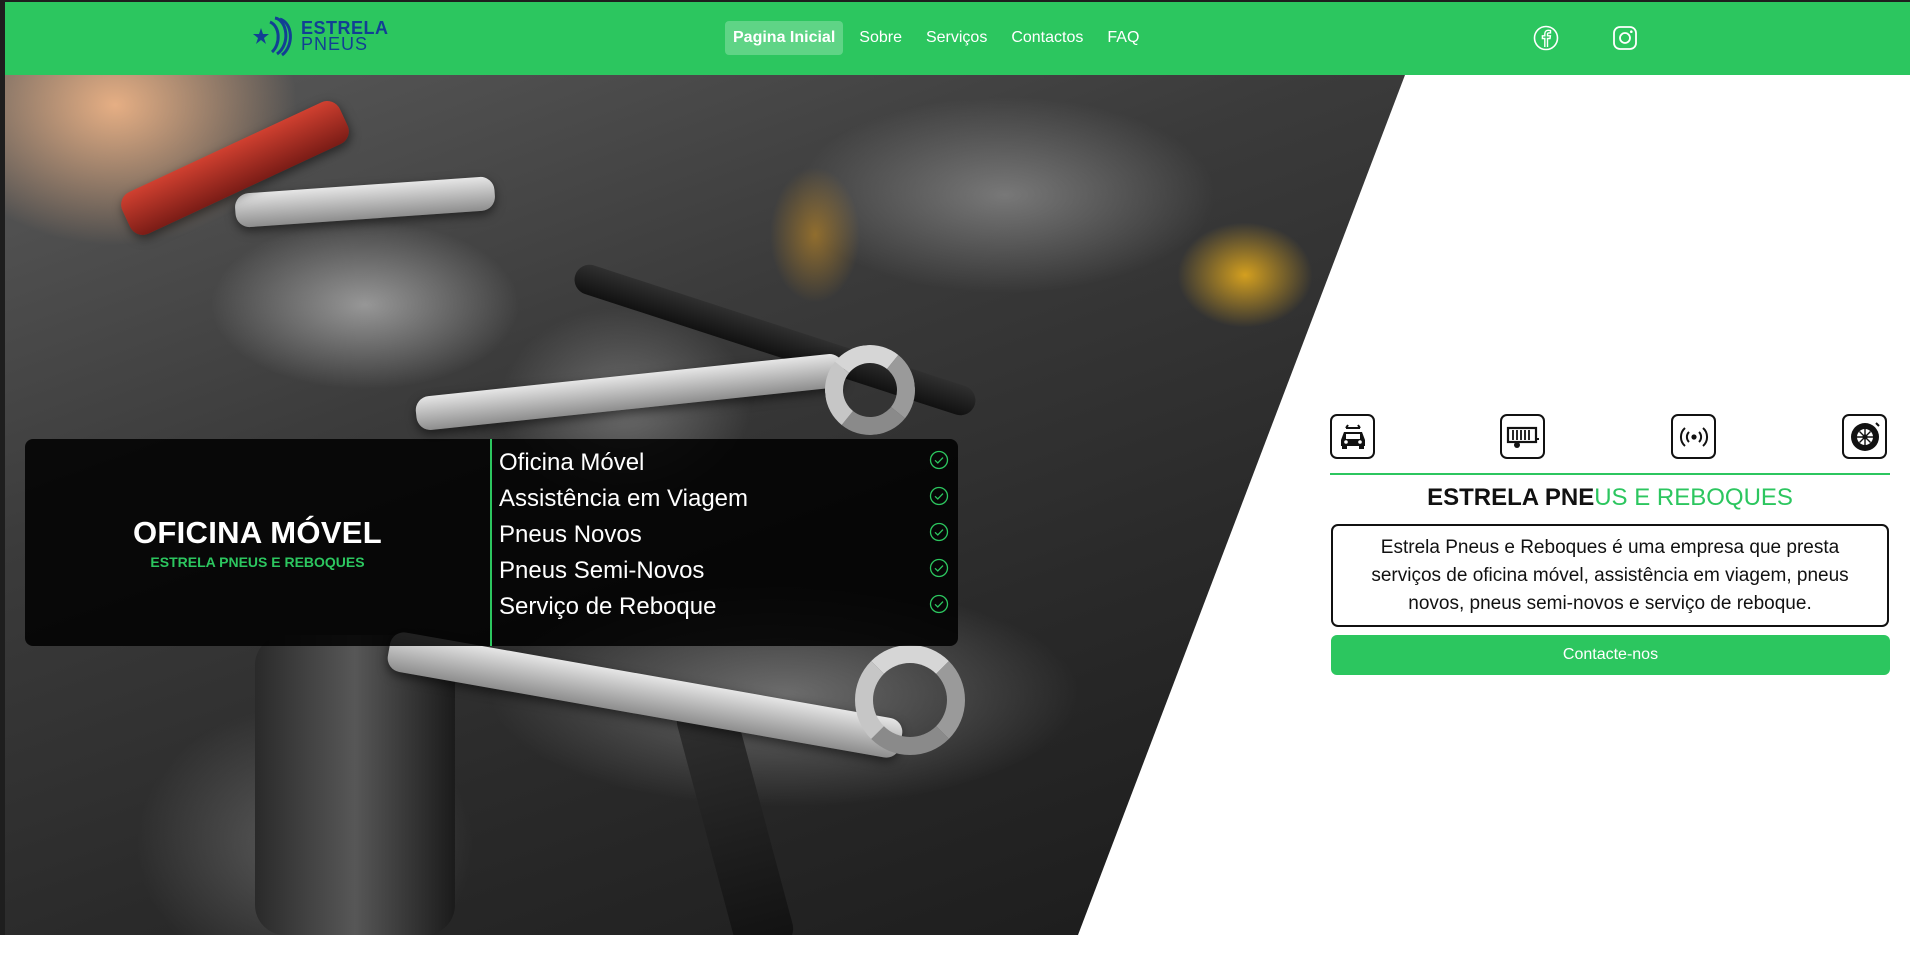  What do you see at coordinates (1610, 474) in the screenshot?
I see `section-divider` at bounding box center [1610, 474].